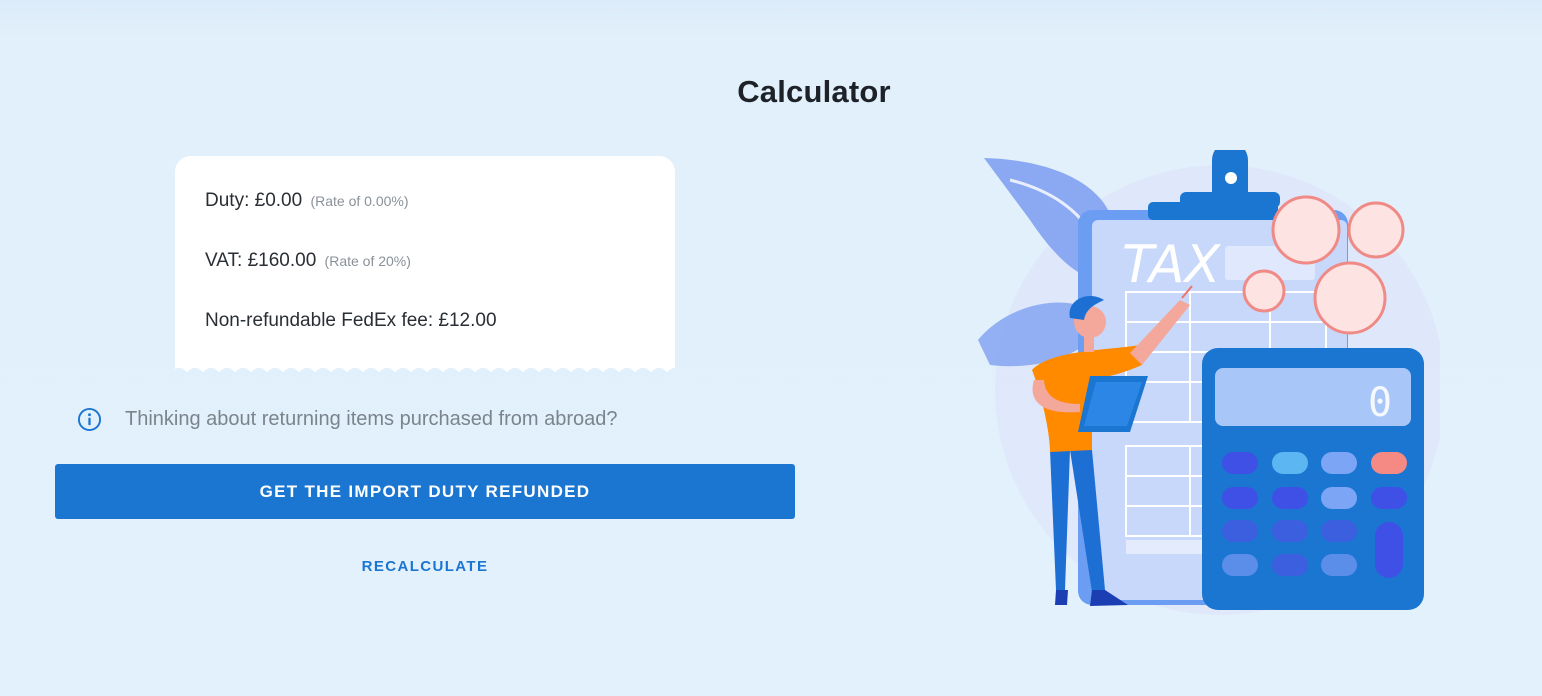 Image resolution: width=1542 pixels, height=696 pixels. What do you see at coordinates (814, 91) in the screenshot?
I see `page-title: Calculator` at bounding box center [814, 91].